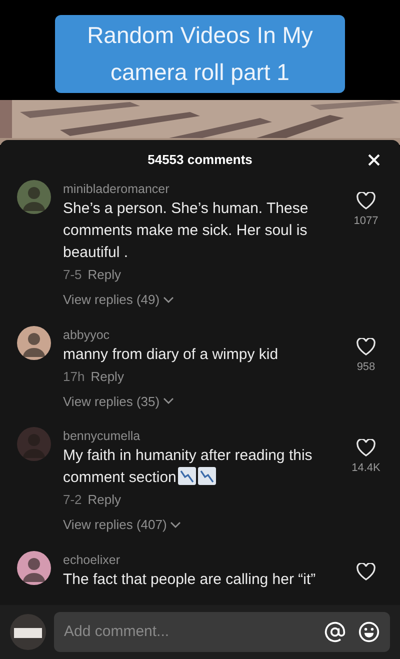 This screenshot has width=400, height=659. Describe the element at coordinates (200, 189) in the screenshot. I see `username: minibladeromancer` at that location.